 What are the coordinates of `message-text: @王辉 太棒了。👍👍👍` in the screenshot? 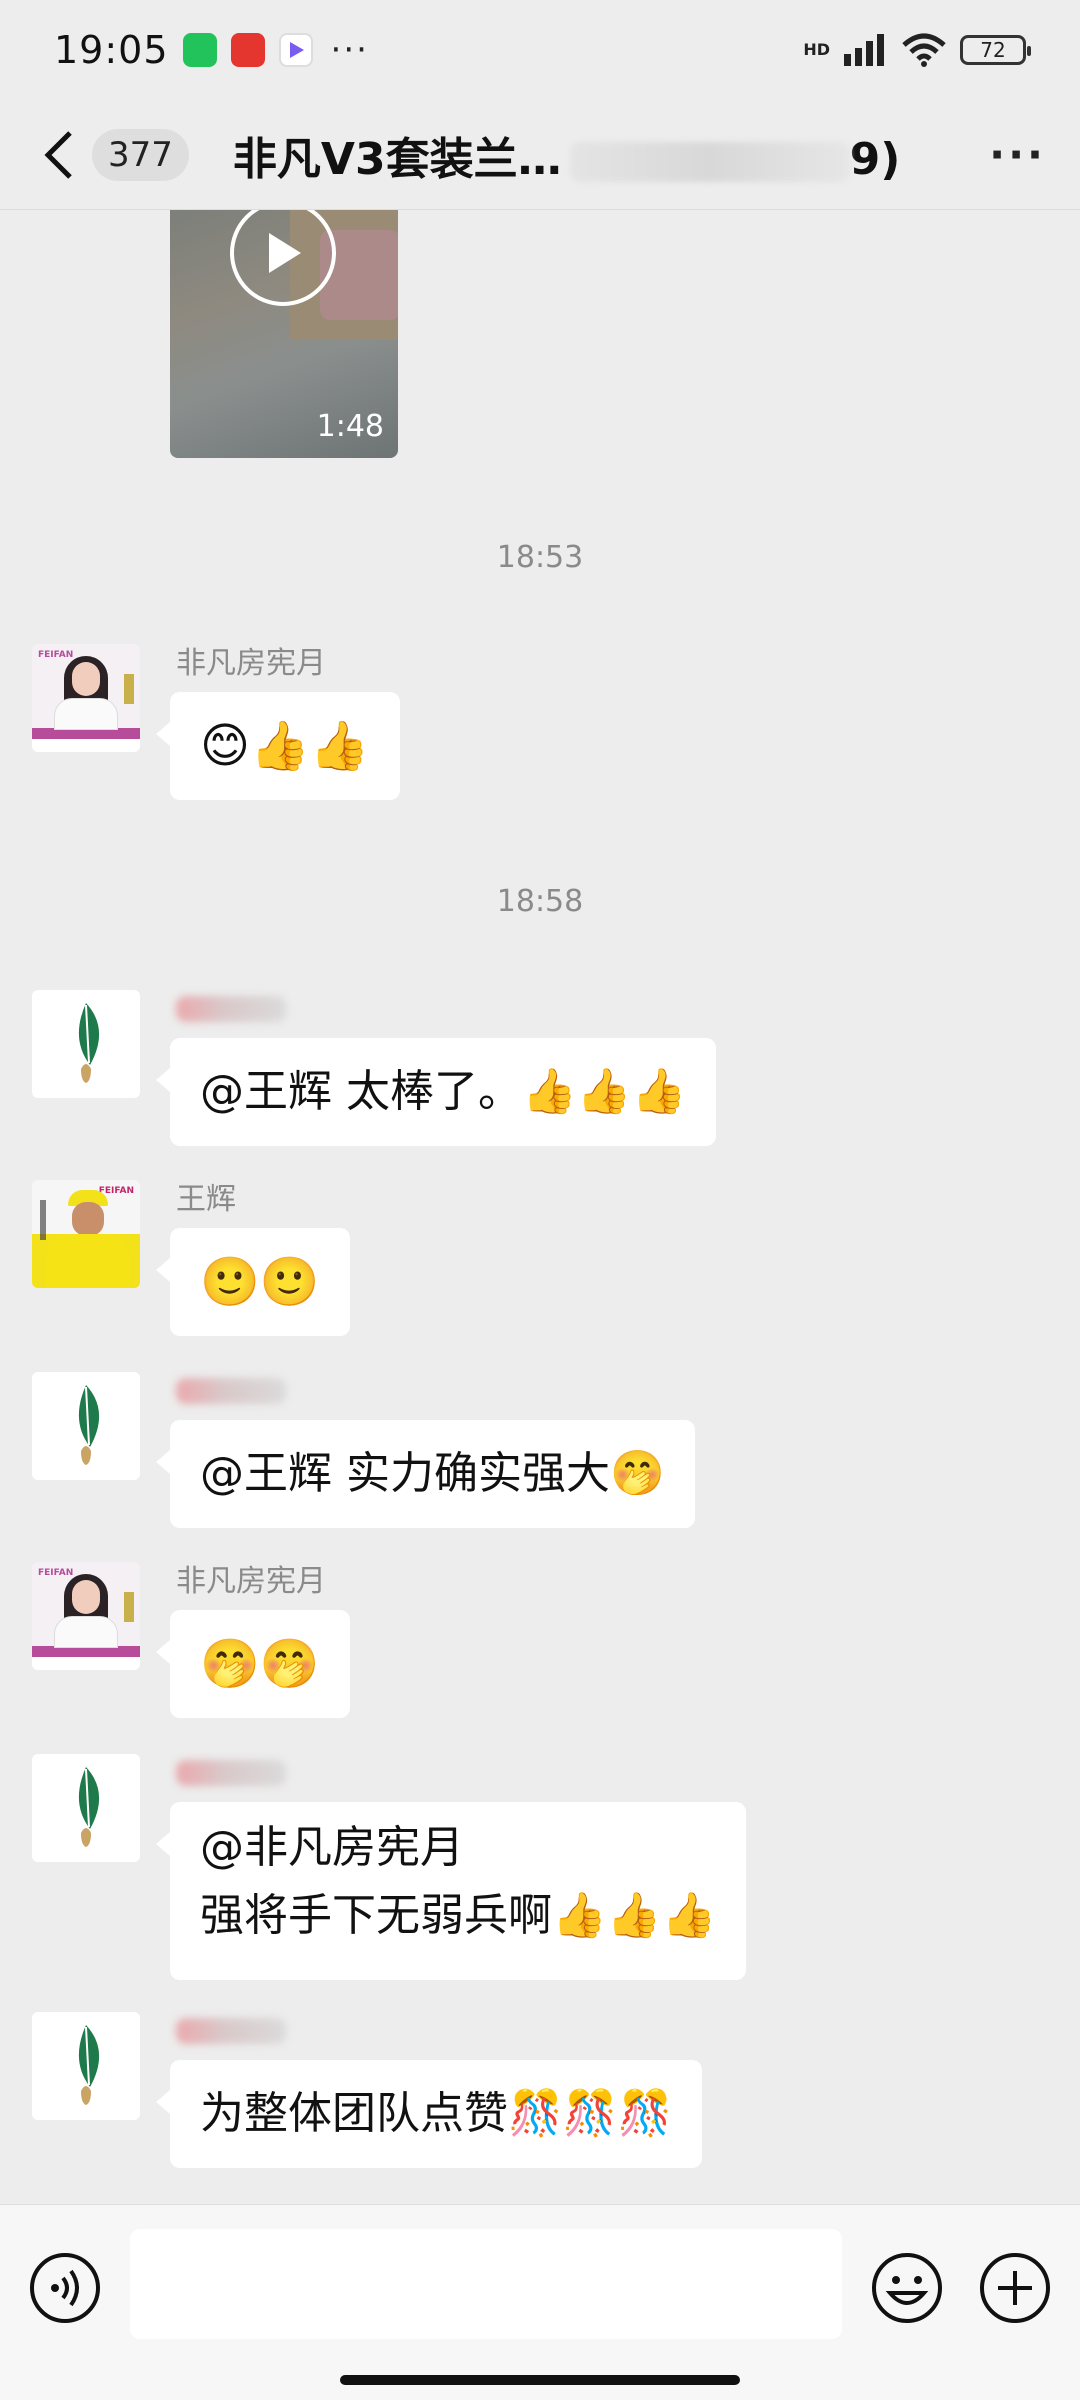 It's located at (443, 1091).